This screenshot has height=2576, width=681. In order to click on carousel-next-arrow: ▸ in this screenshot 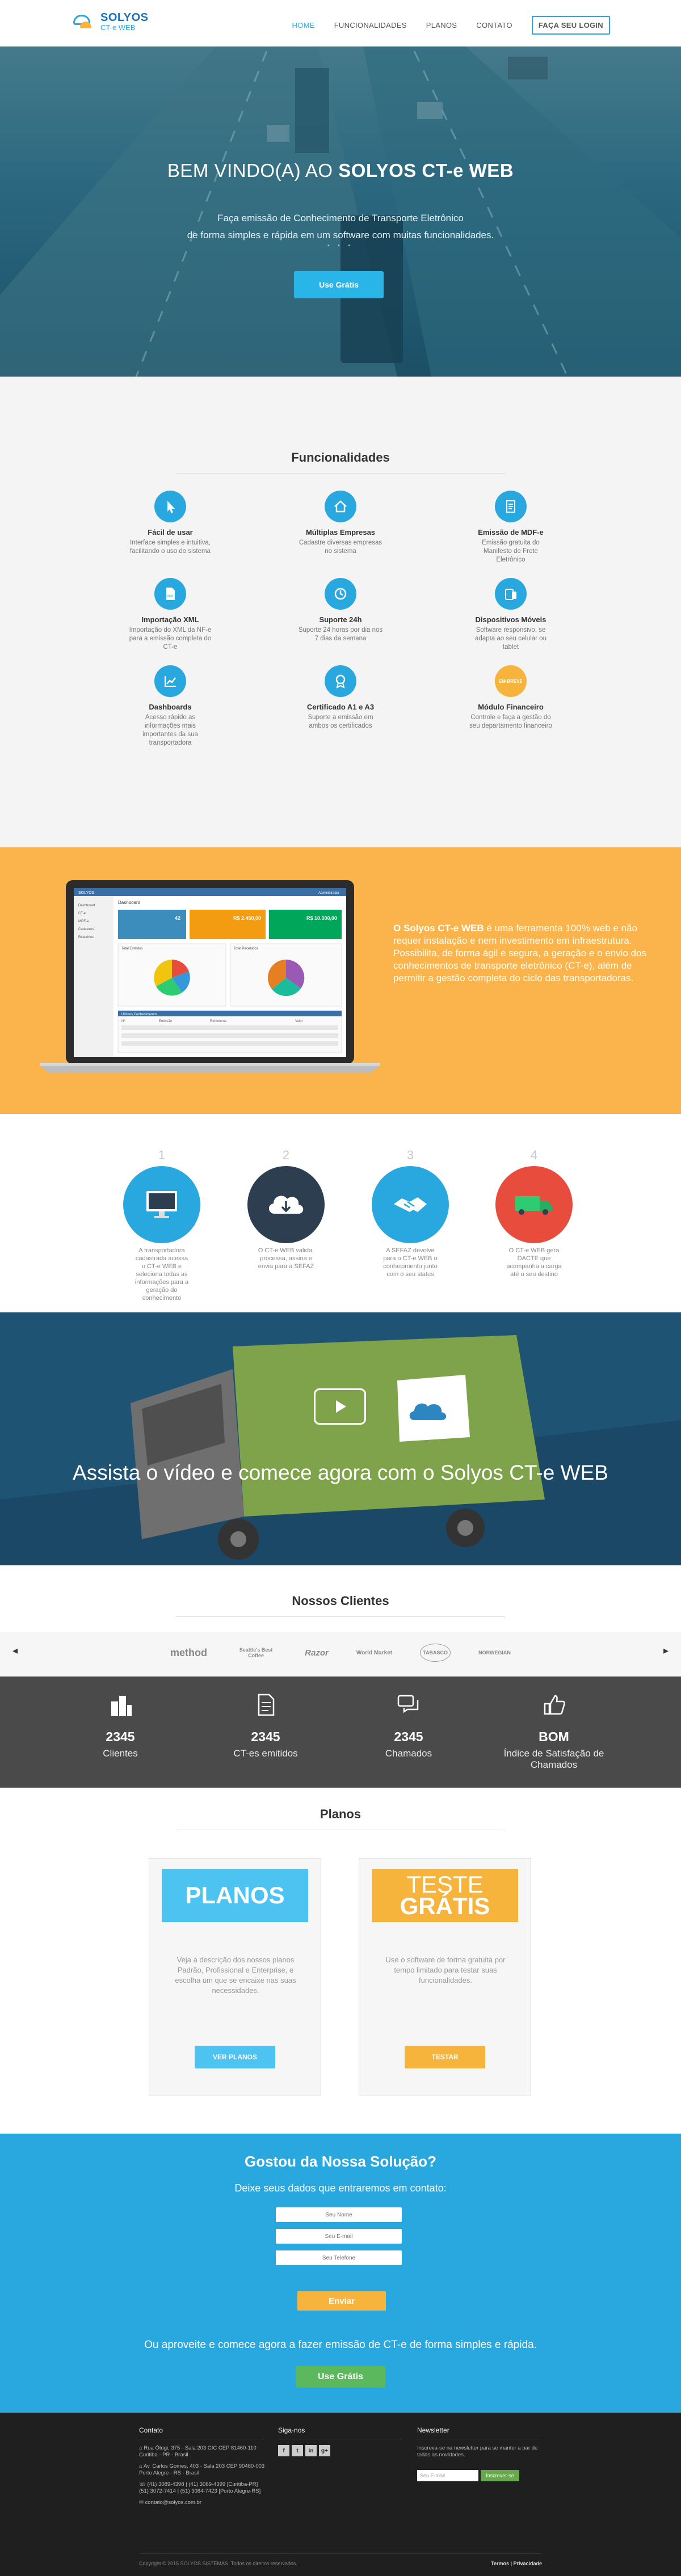, I will do `click(666, 1651)`.